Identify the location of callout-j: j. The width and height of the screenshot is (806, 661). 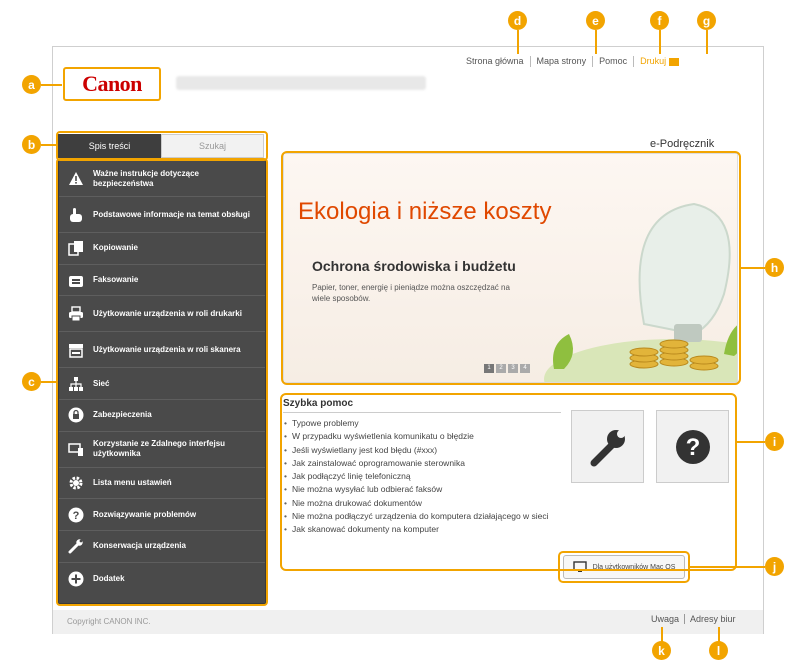
(774, 566).